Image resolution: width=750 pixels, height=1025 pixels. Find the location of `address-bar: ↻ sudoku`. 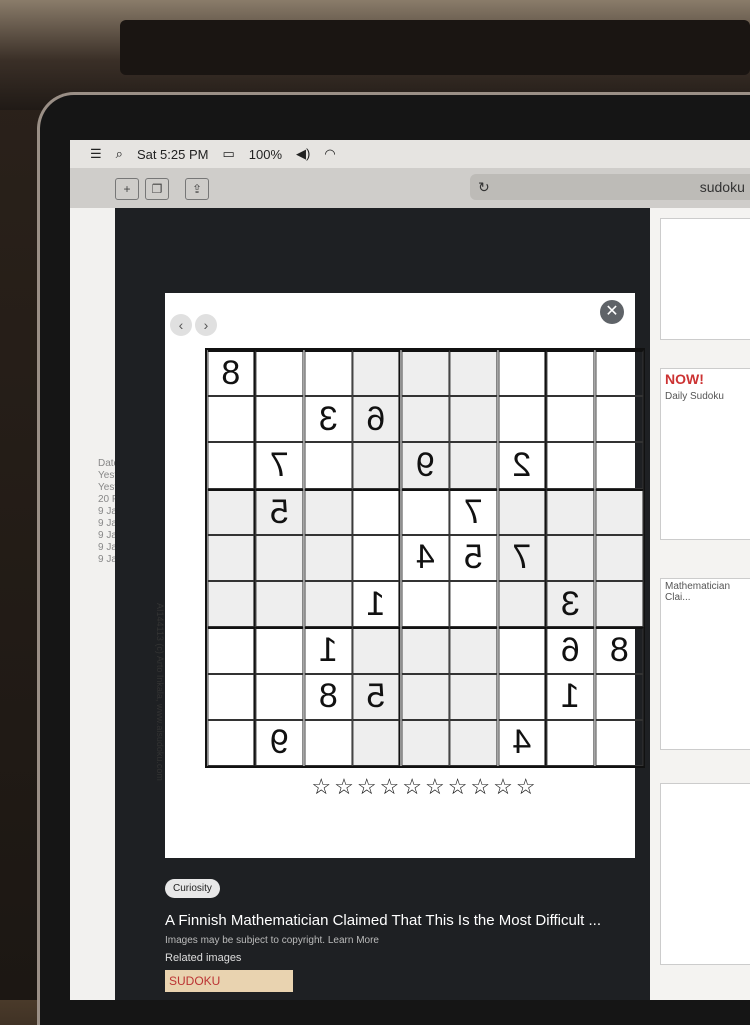

address-bar: ↻ sudoku is located at coordinates (610, 187).